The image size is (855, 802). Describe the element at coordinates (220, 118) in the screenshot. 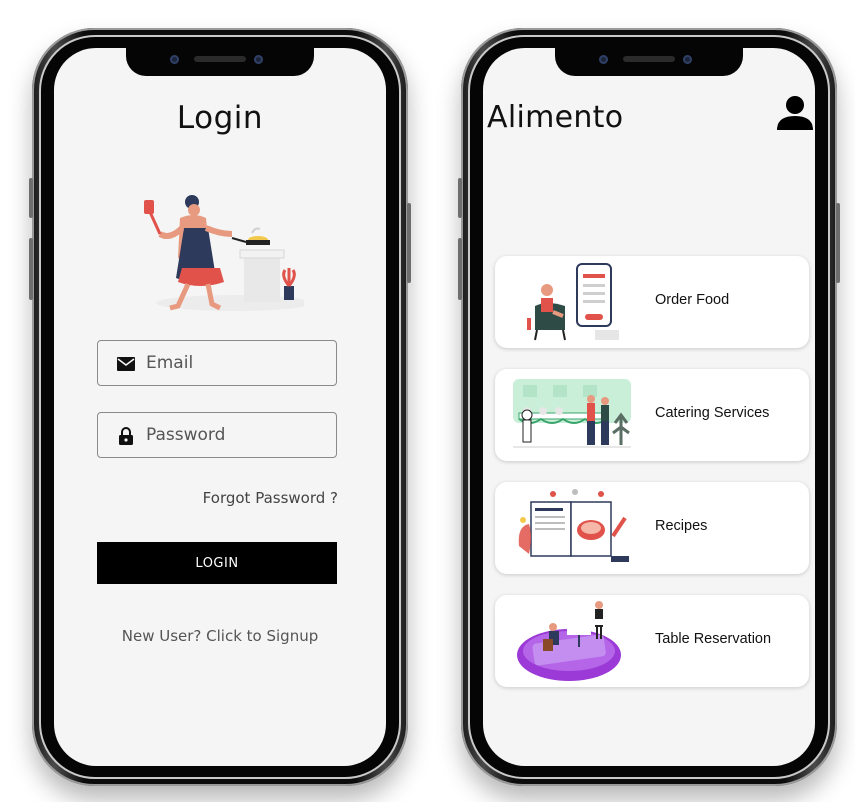

I see `page-title: Login` at that location.